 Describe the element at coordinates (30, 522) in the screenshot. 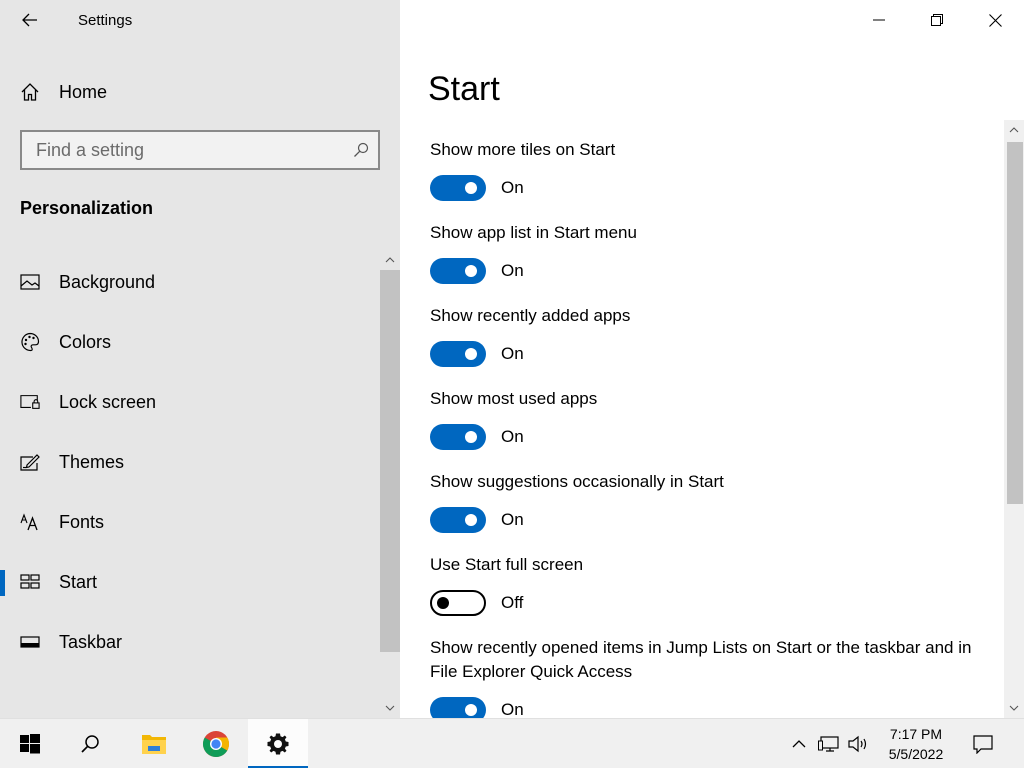

I see `fonts-icon` at that location.